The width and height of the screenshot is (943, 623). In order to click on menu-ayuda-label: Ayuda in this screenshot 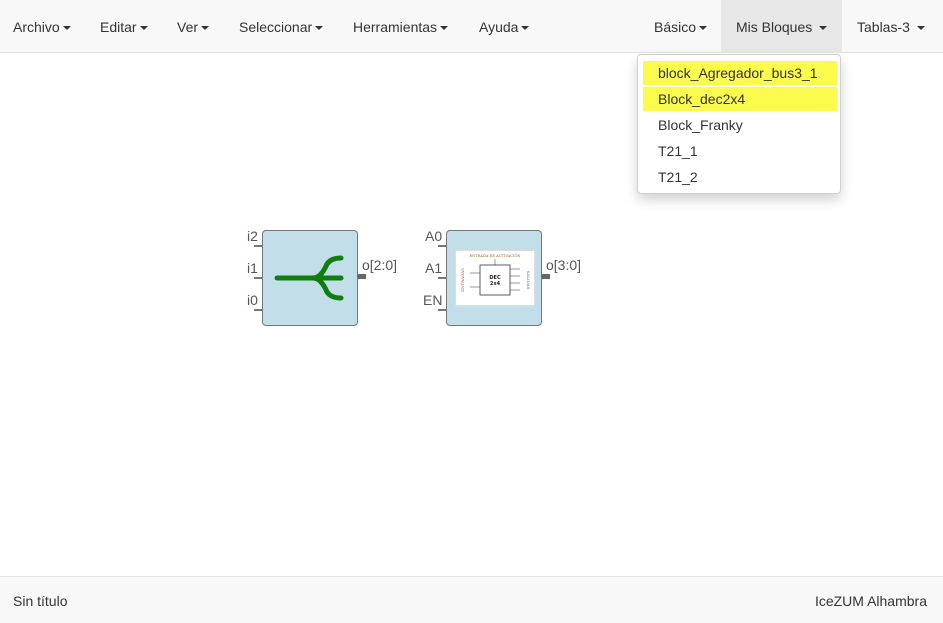, I will do `click(499, 27)`.